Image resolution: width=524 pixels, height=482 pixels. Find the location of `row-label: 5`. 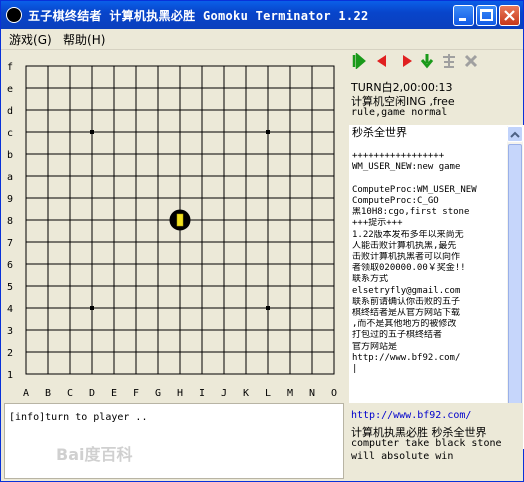

row-label: 5 is located at coordinates (10, 287).